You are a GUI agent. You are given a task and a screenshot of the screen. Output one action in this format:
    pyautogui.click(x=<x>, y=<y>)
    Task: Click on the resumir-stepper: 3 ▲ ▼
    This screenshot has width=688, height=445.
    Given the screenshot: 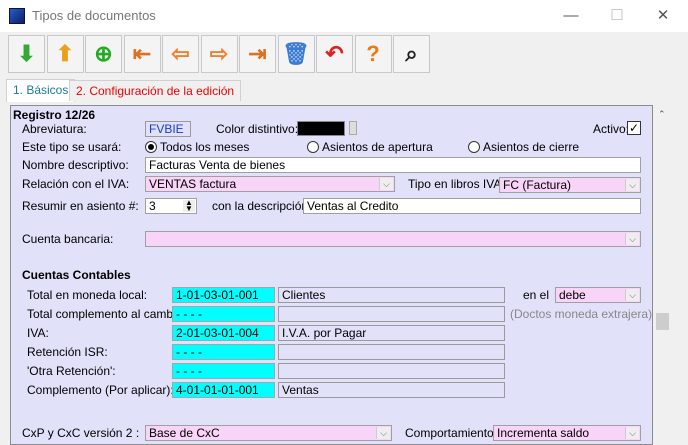 What is the action you would take?
    pyautogui.click(x=171, y=206)
    